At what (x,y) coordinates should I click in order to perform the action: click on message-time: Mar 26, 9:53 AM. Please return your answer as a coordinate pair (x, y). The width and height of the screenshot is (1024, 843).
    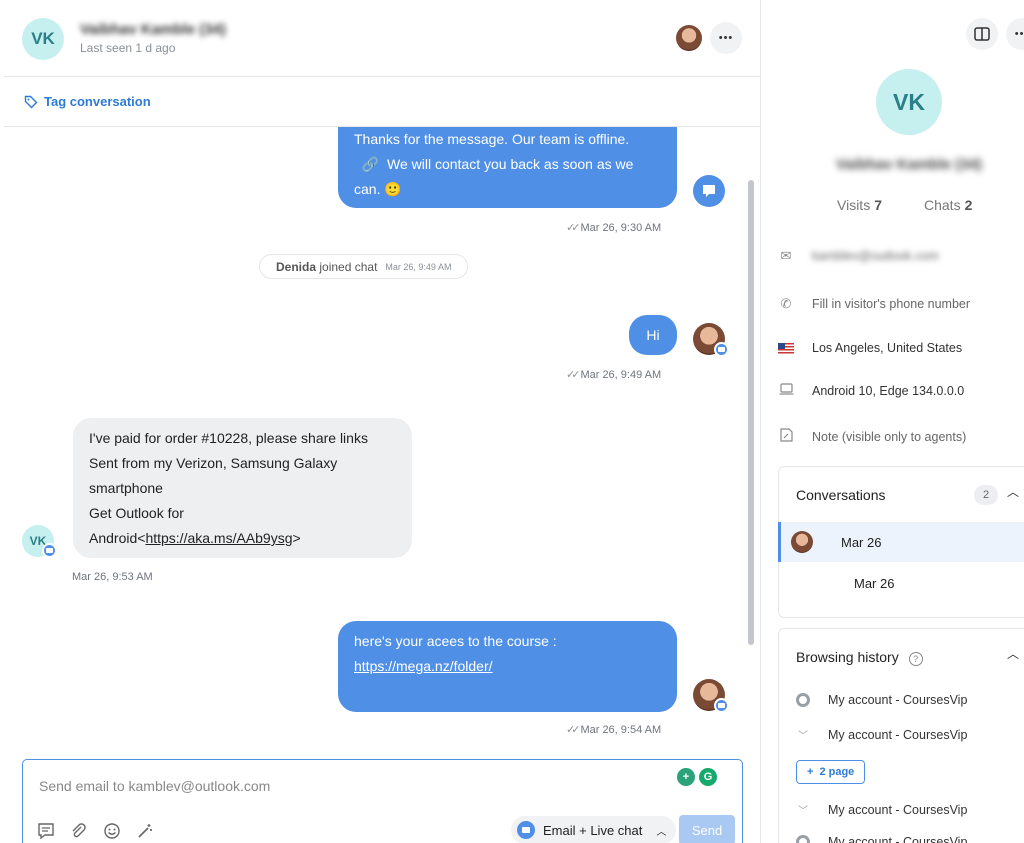
    Looking at the image, I should click on (112, 577).